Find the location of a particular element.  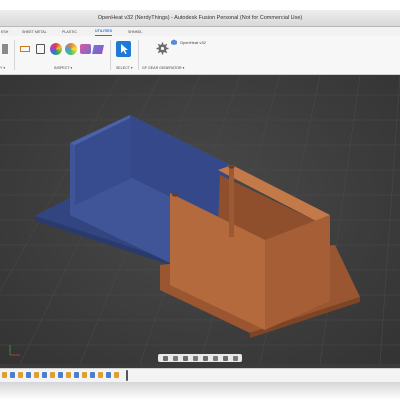

curvature-icon is located at coordinates (71, 49).